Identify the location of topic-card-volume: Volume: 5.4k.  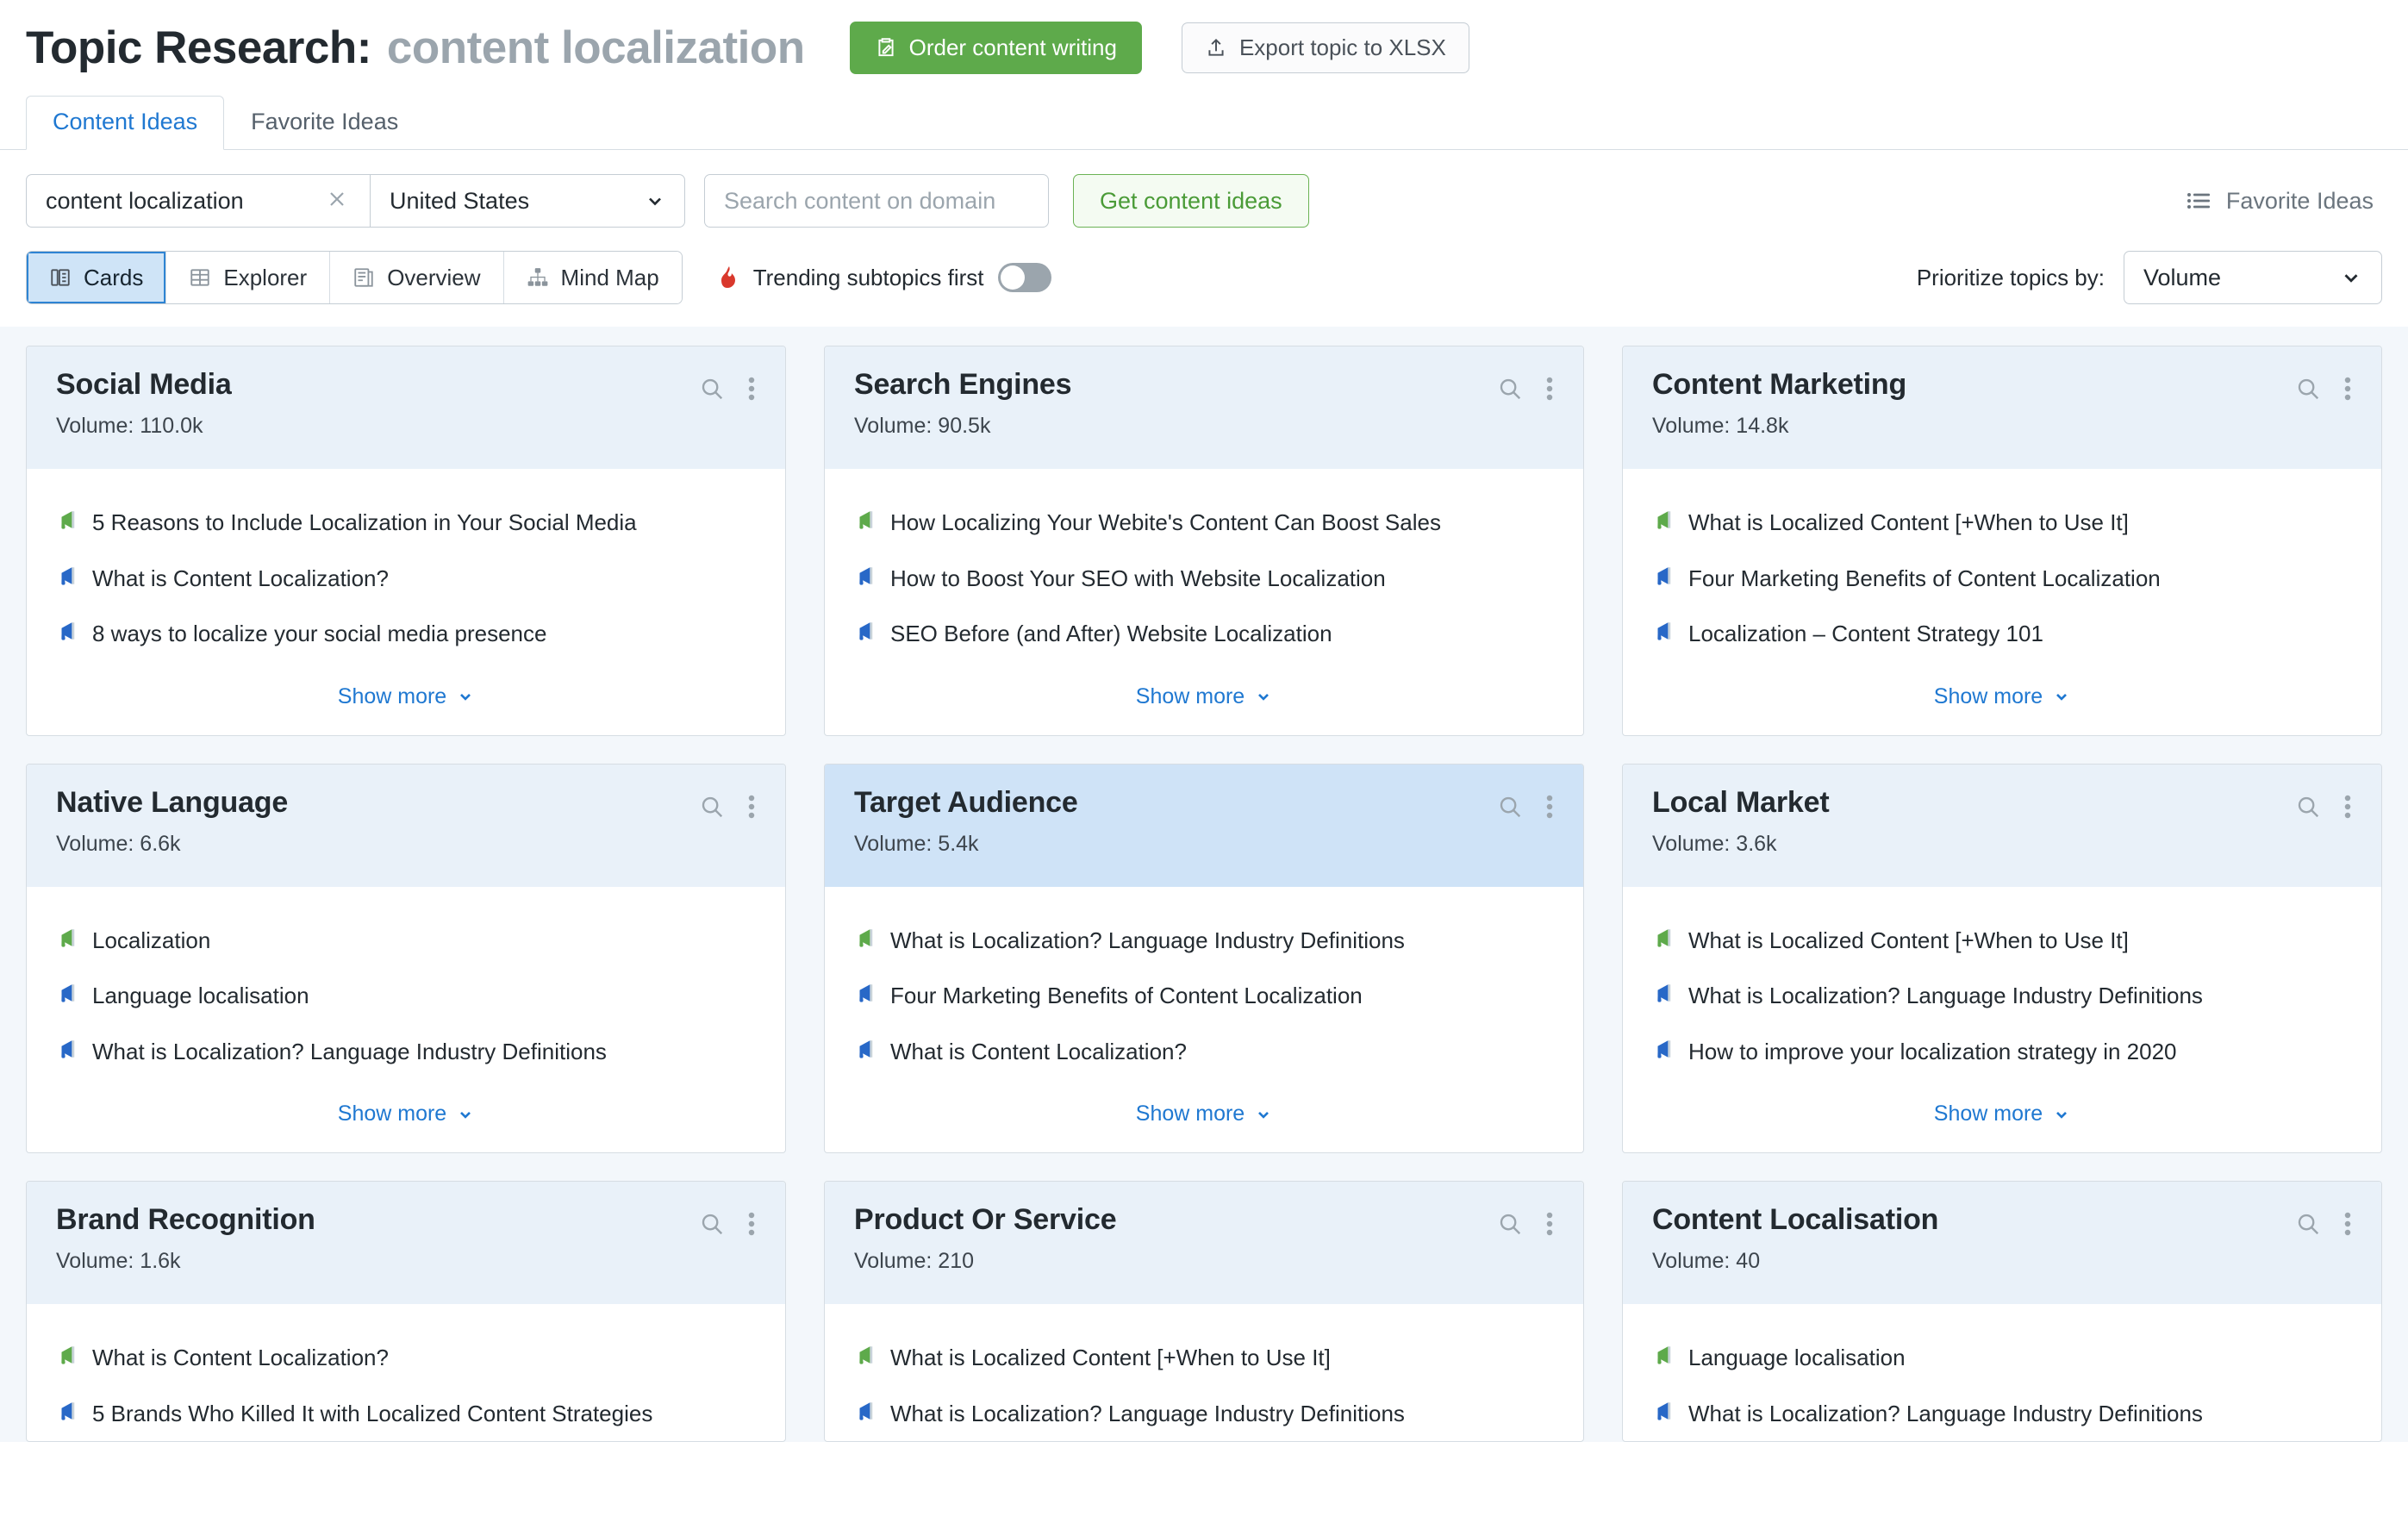
(1204, 844).